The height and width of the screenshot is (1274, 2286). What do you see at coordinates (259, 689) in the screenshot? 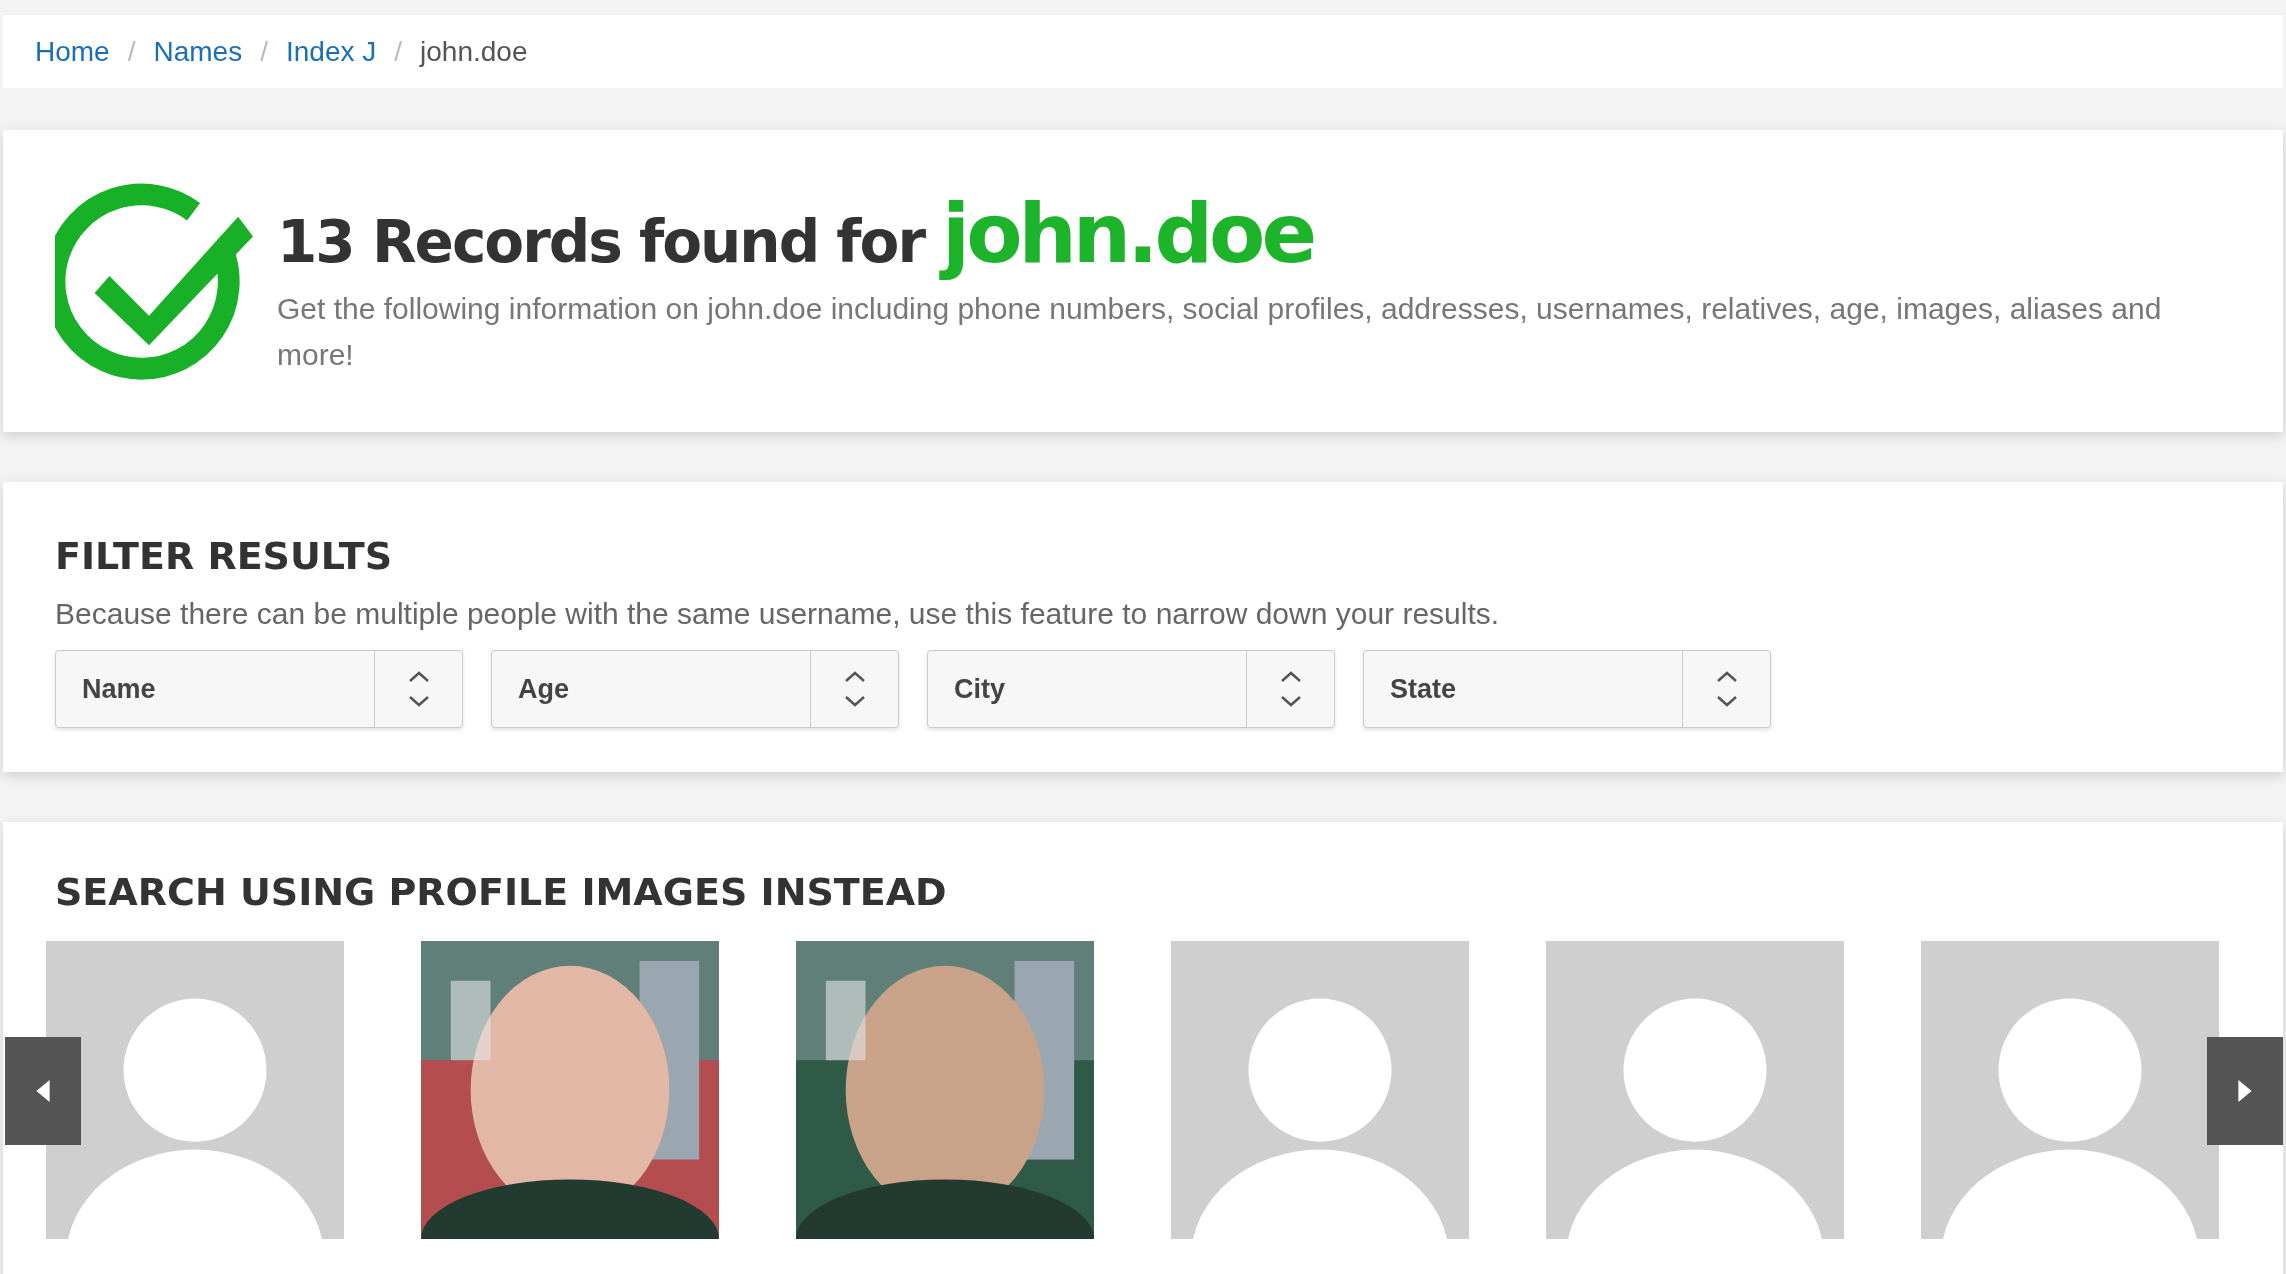
I see `filter-select: Name` at bounding box center [259, 689].